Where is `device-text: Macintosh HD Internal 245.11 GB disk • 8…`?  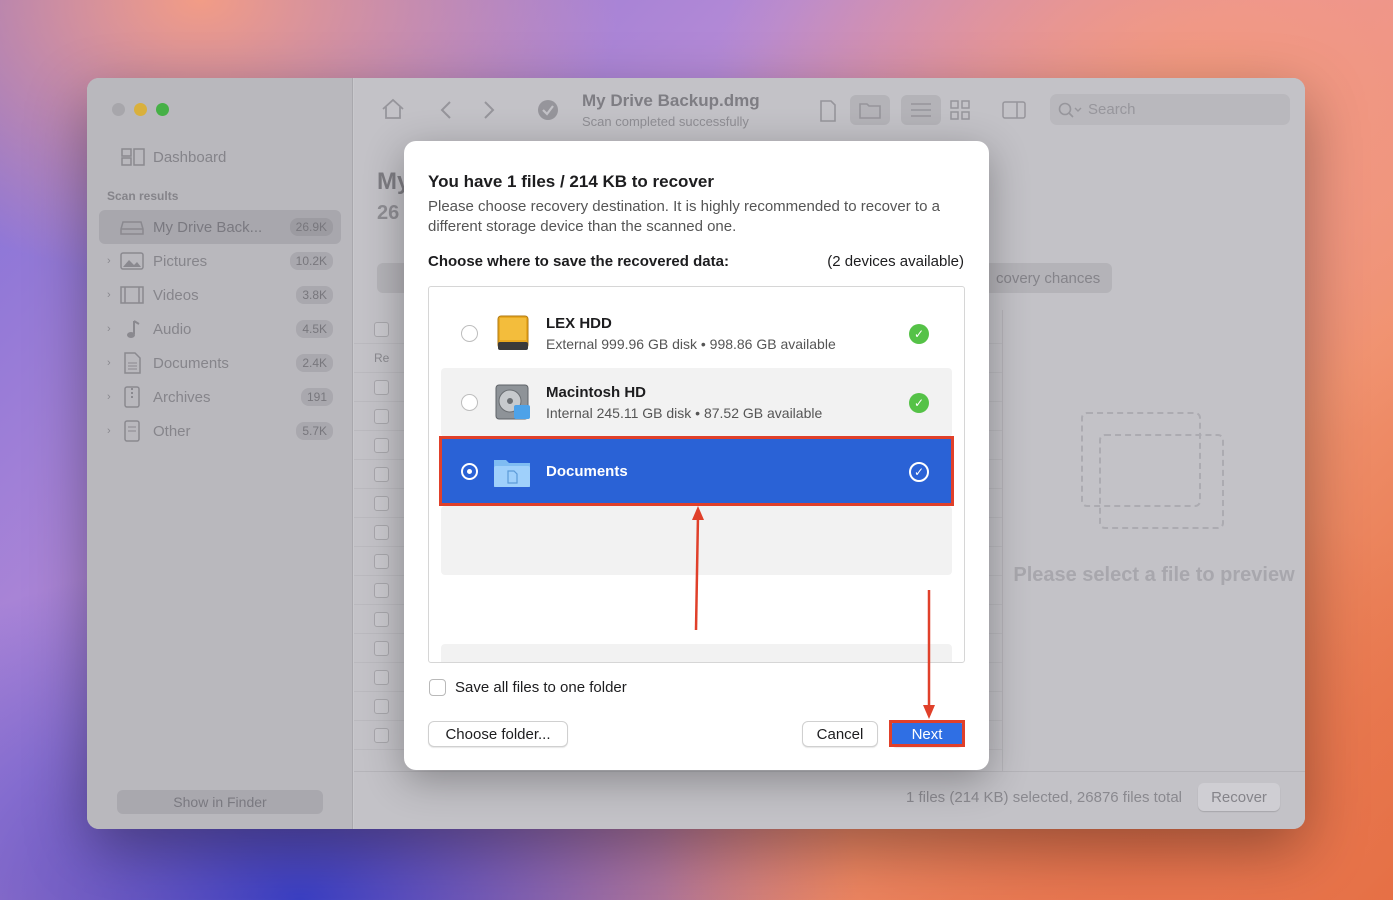 device-text: Macintosh HD Internal 245.11 GB disk • 8… is located at coordinates (727, 402).